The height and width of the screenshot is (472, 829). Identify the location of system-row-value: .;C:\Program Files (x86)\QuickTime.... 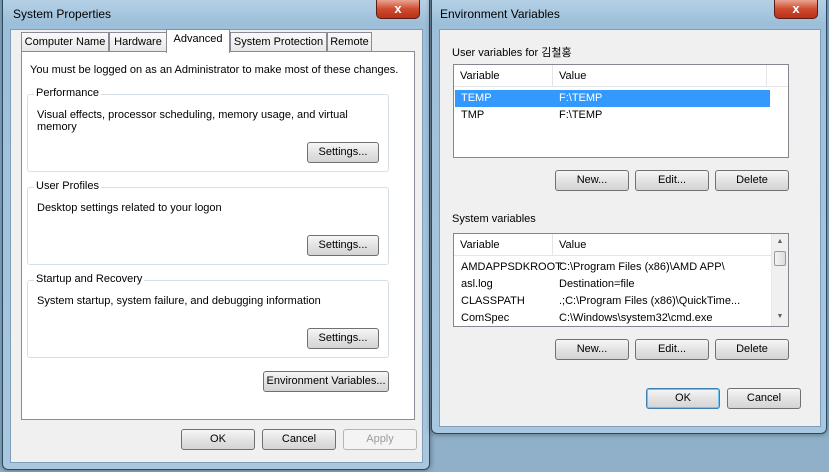
(650, 301).